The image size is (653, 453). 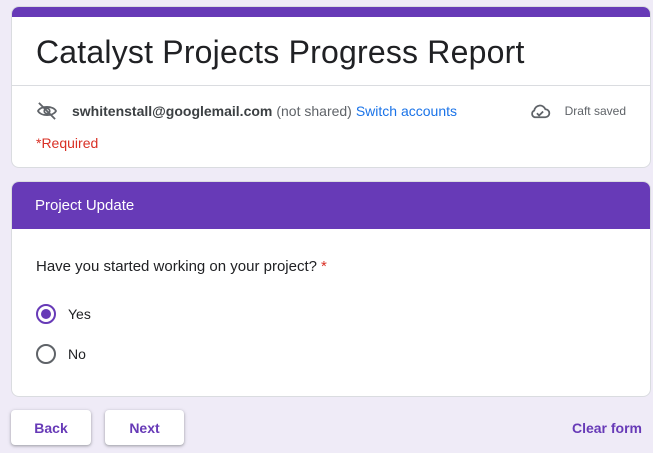 What do you see at coordinates (77, 354) in the screenshot?
I see `option-label: No` at bounding box center [77, 354].